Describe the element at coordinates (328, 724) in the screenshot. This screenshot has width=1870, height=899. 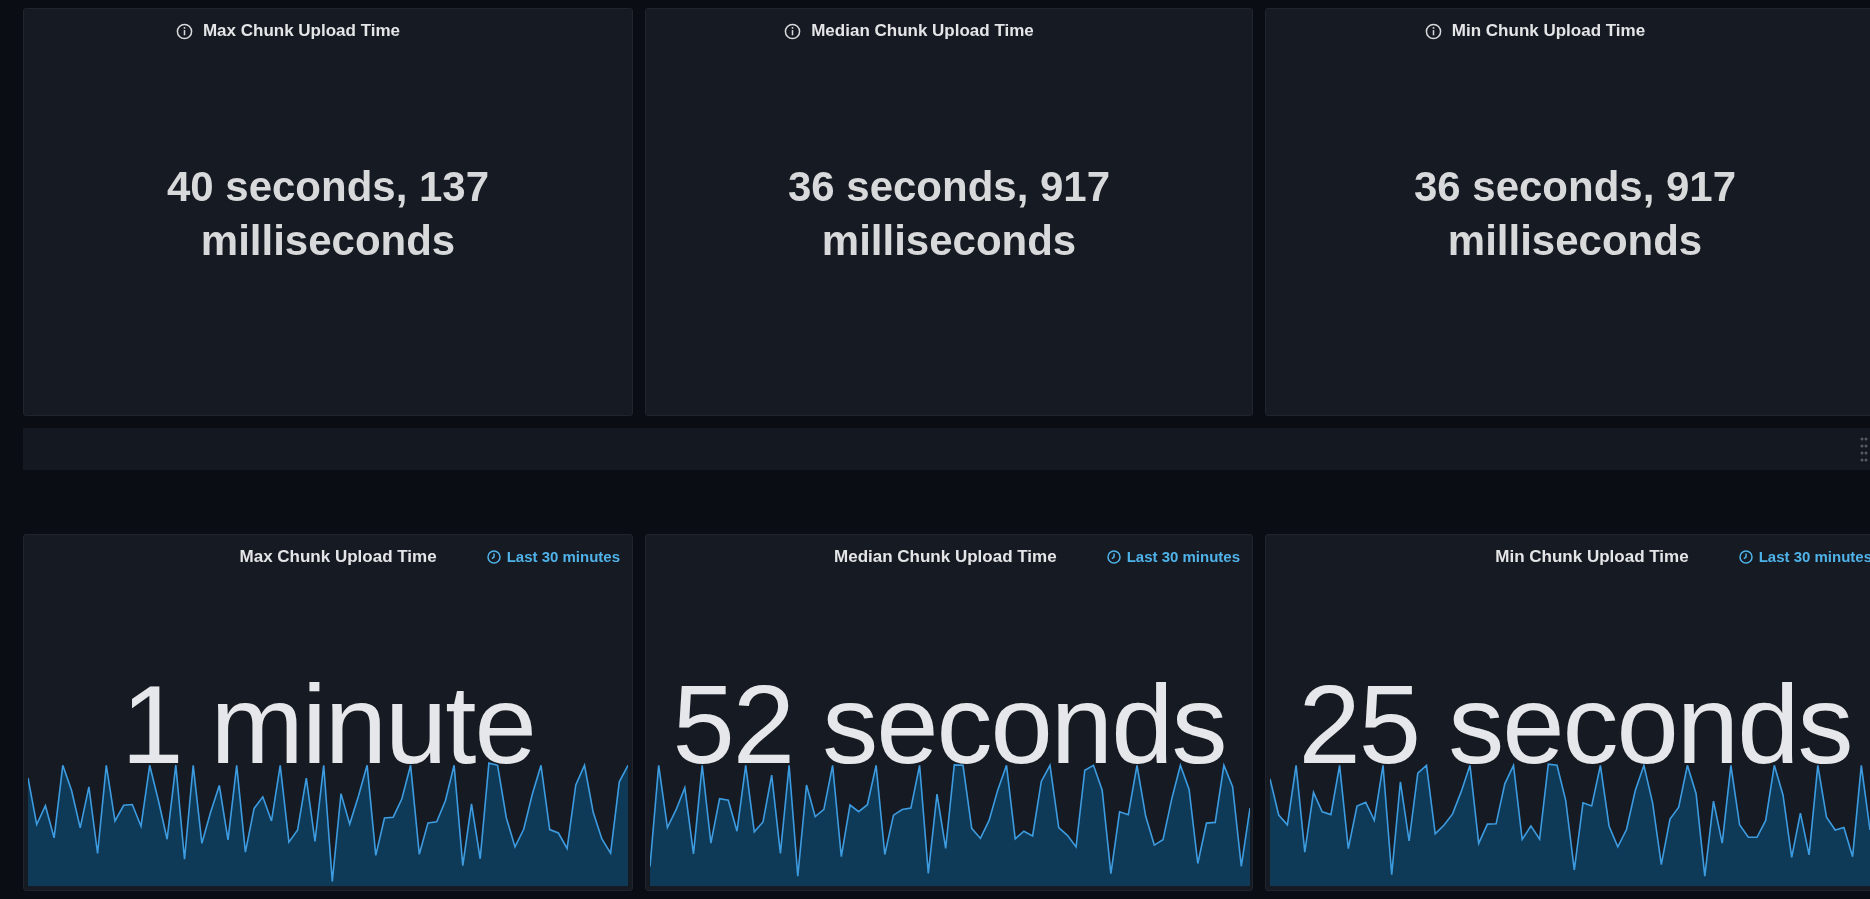
I see `stat-value: 1 minute` at that location.